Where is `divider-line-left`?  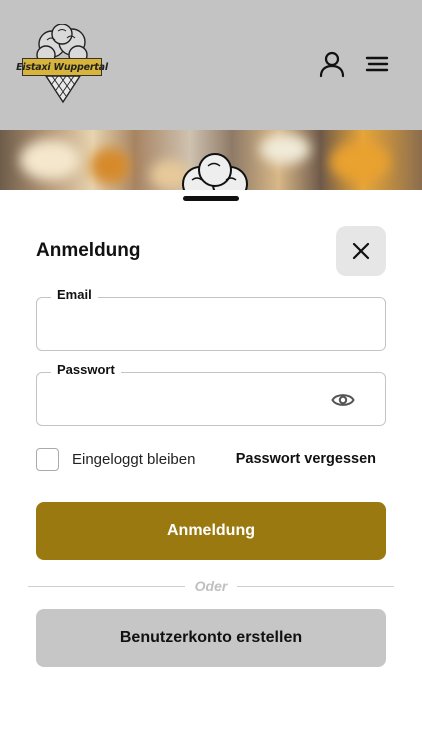
divider-line-left is located at coordinates (106, 586).